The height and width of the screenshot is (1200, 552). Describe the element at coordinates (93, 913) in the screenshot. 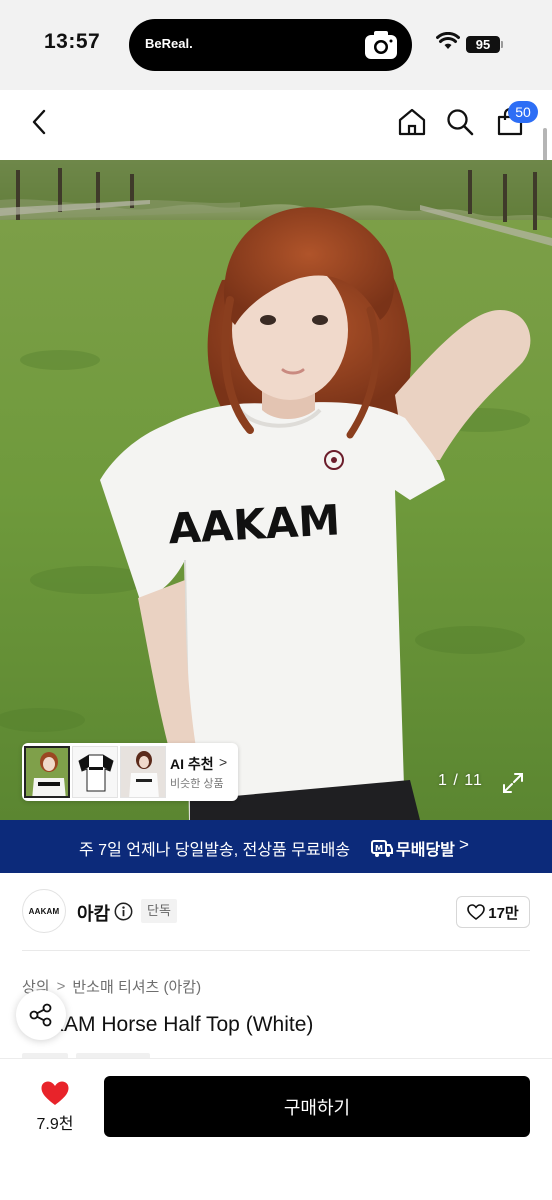

I see `brand-name: 아캄` at that location.